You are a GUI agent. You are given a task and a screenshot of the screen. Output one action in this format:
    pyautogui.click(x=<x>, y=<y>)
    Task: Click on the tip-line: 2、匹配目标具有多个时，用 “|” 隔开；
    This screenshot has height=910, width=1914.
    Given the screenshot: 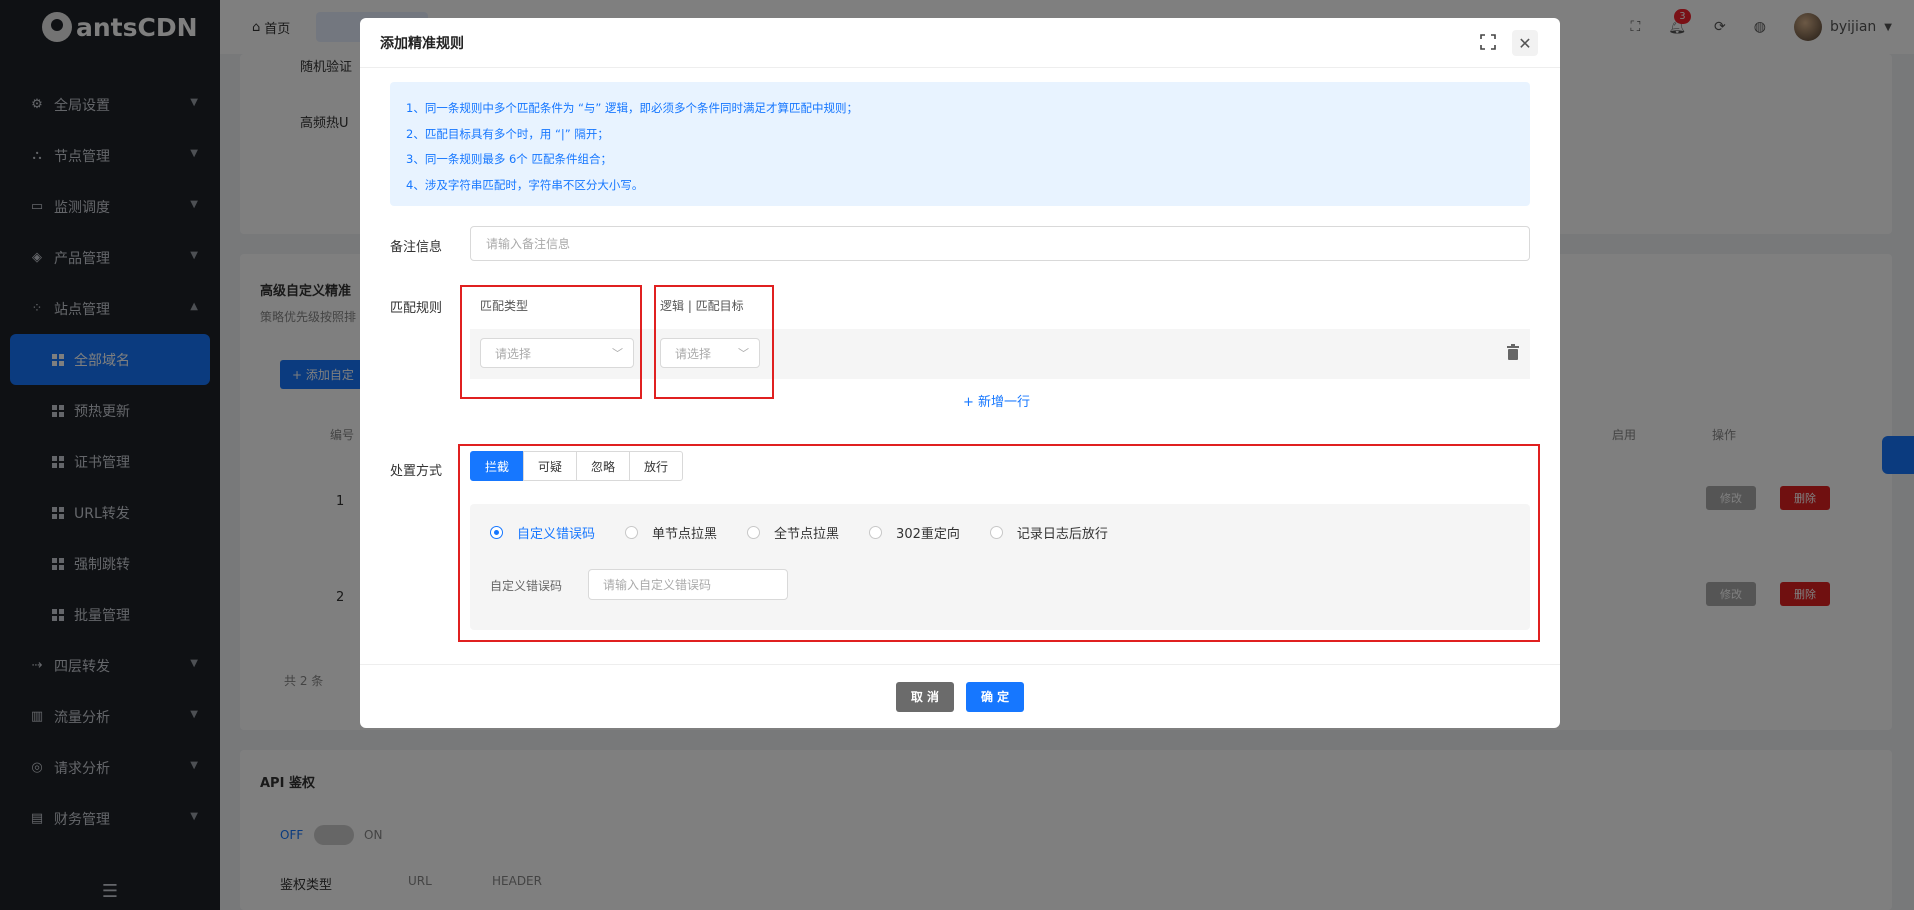 What is the action you would take?
    pyautogui.click(x=507, y=133)
    